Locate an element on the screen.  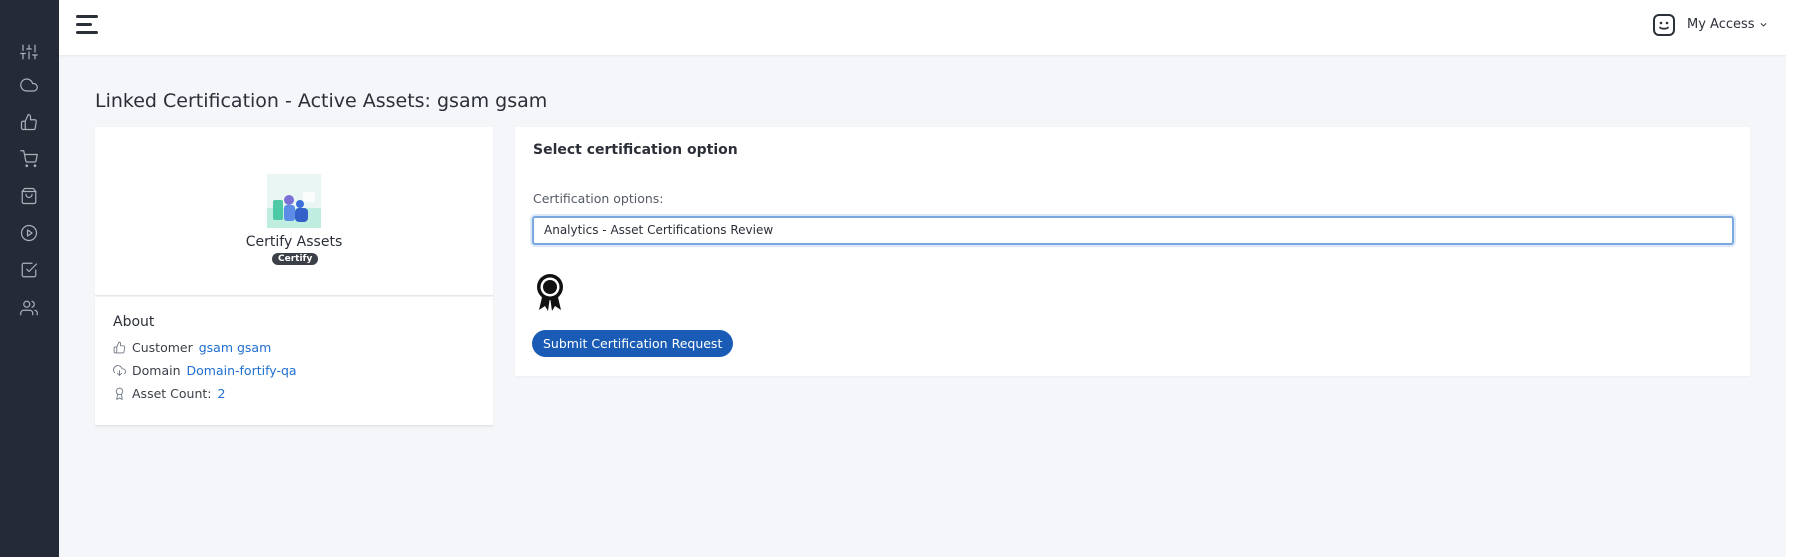
certify-badge: Certify is located at coordinates (295, 259).